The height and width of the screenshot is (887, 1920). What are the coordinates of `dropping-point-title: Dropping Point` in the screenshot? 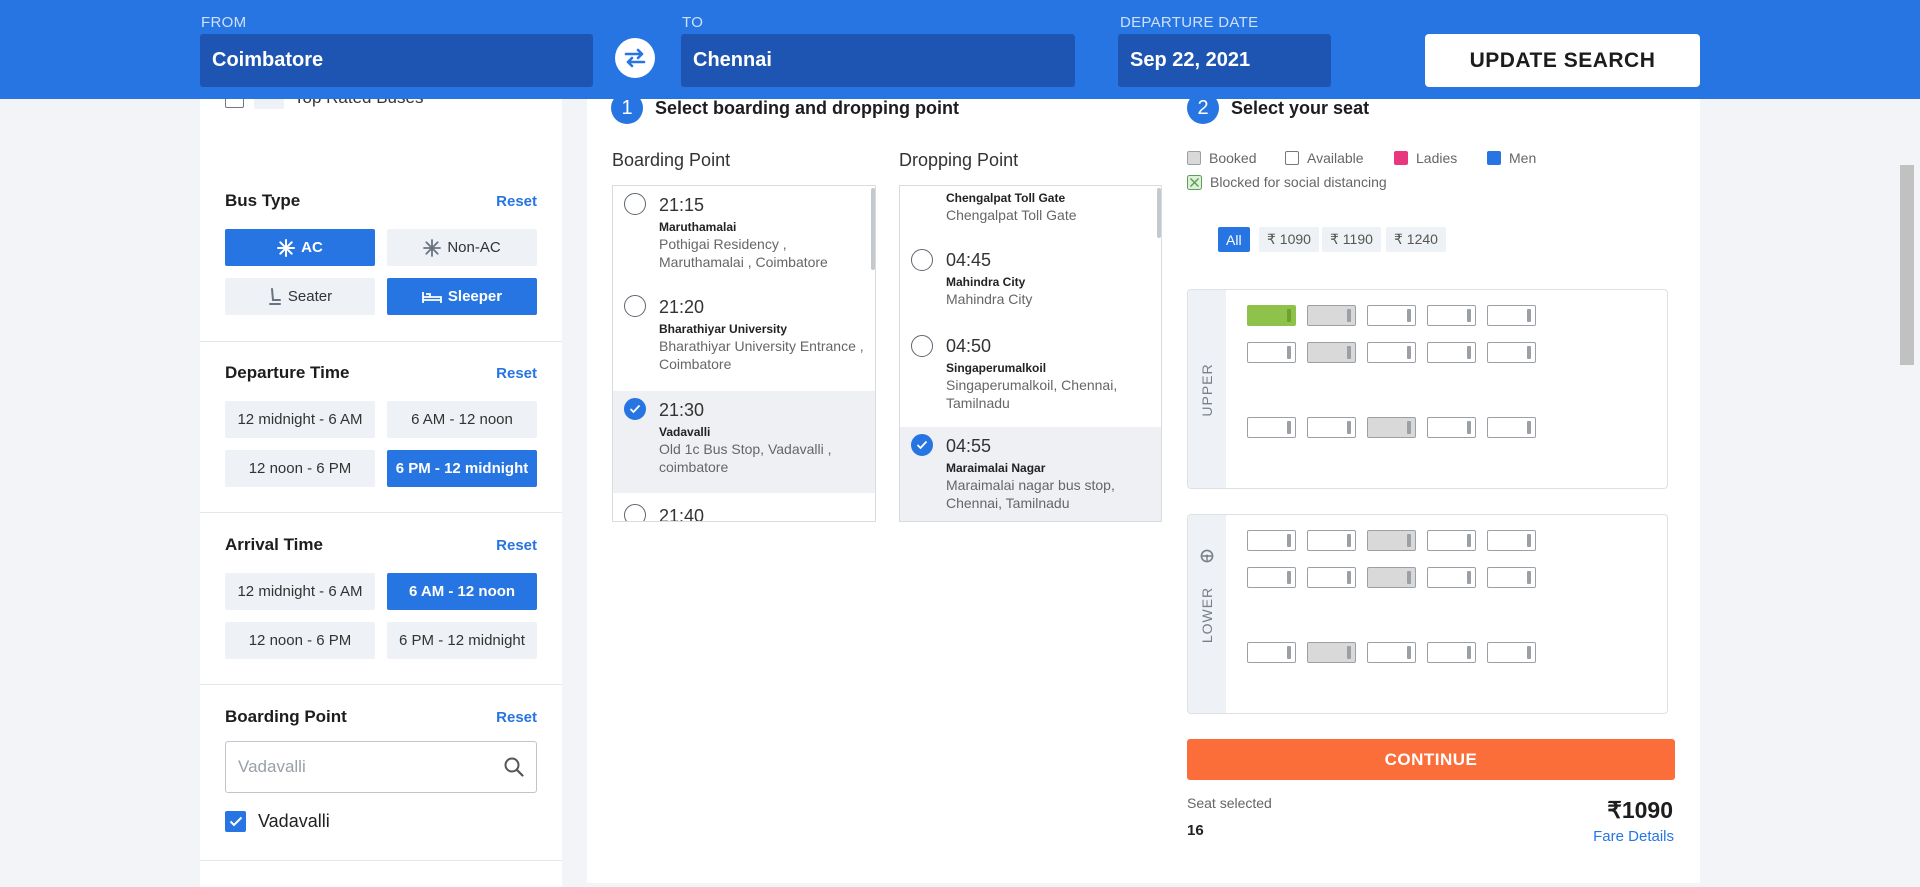 It's located at (959, 160).